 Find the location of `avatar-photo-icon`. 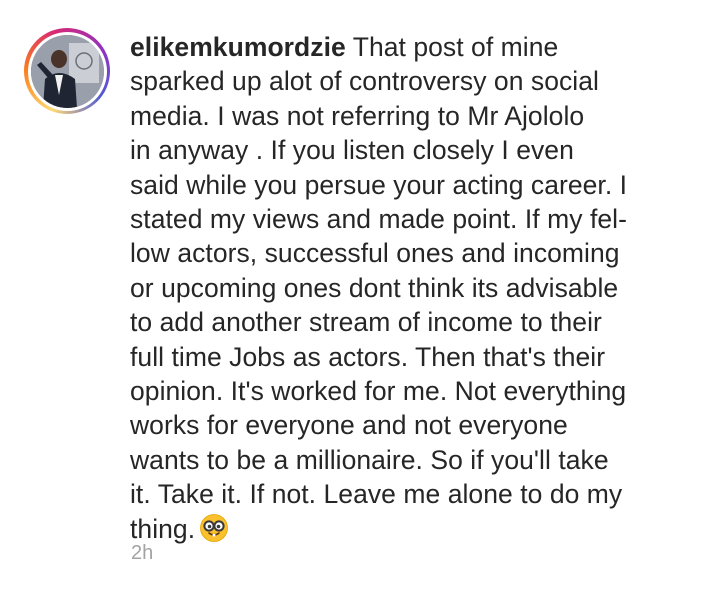

avatar-photo-icon is located at coordinates (67, 71).